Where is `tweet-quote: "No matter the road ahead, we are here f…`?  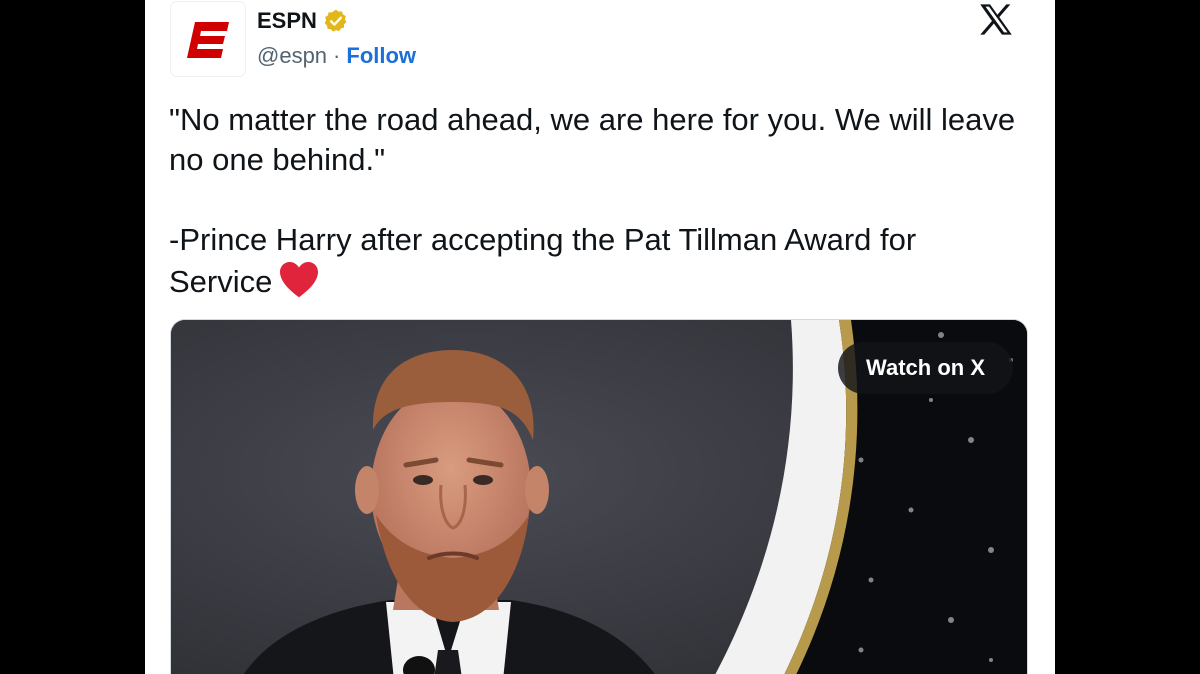 tweet-quote: "No matter the road ahead, we are here f… is located at coordinates (592, 139).